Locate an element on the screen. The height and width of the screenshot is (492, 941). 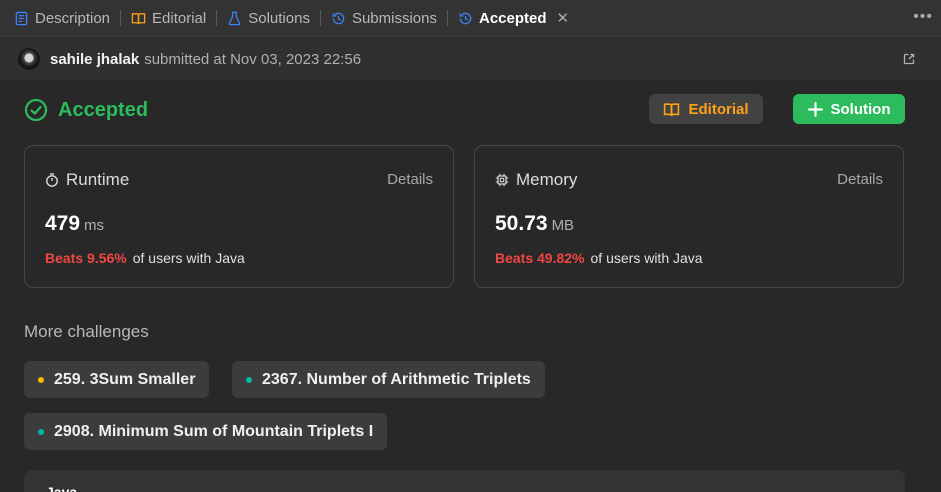
add-solution-button: Solution is located at coordinates (849, 109).